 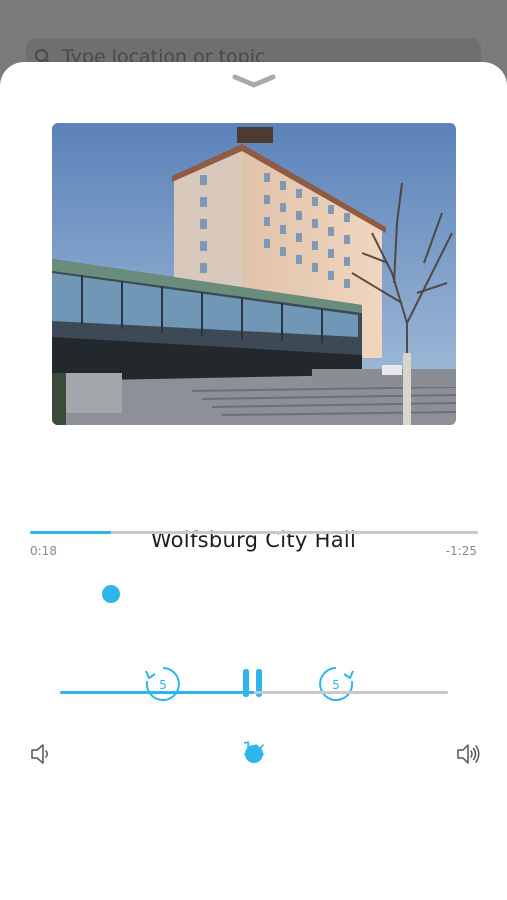 I want to click on playback-speed-button: 1x, so click(x=253, y=749).